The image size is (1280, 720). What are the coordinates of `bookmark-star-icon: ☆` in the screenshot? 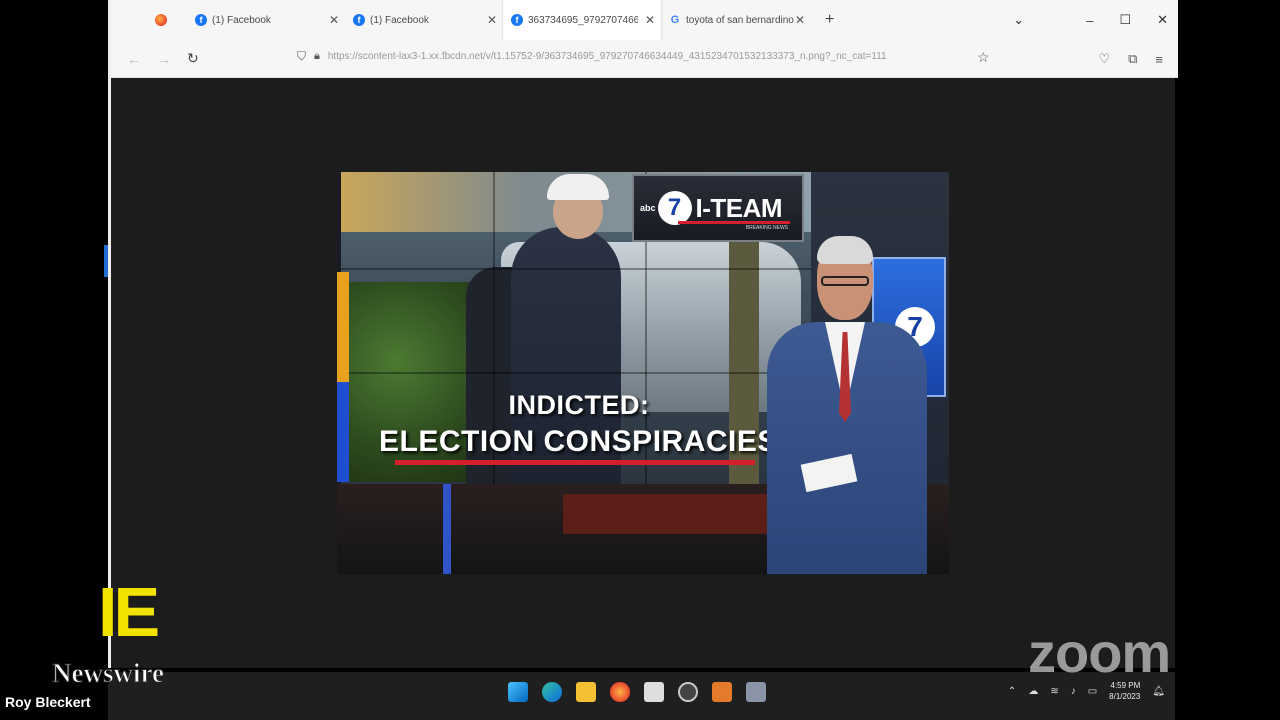 It's located at (983, 57).